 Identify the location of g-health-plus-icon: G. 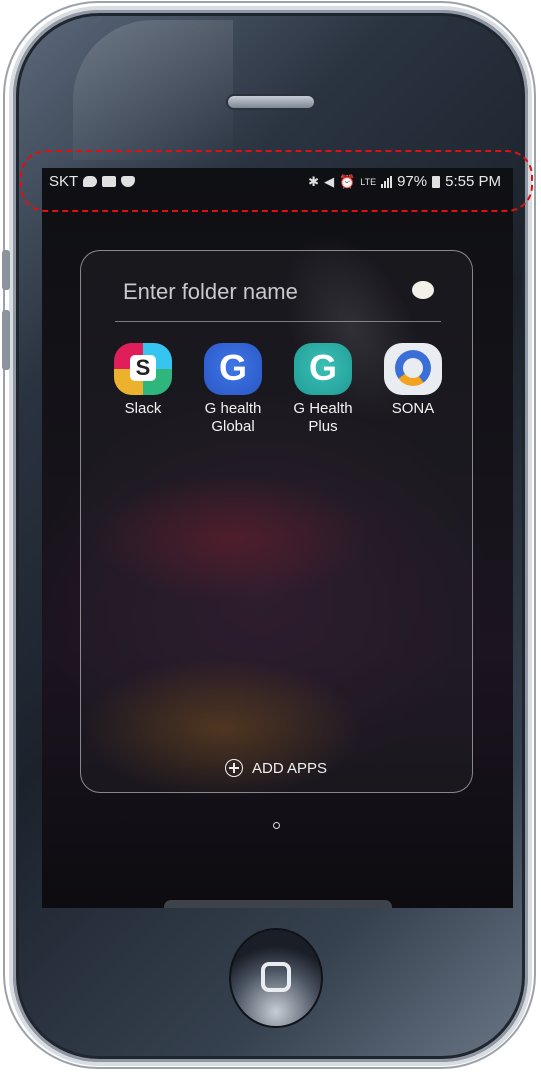
(323, 369).